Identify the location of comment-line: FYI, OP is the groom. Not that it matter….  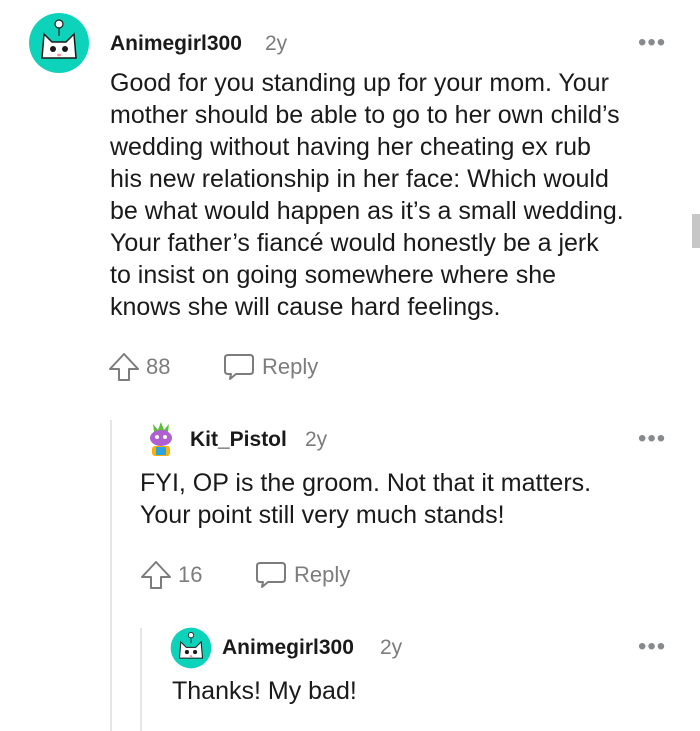
(366, 483).